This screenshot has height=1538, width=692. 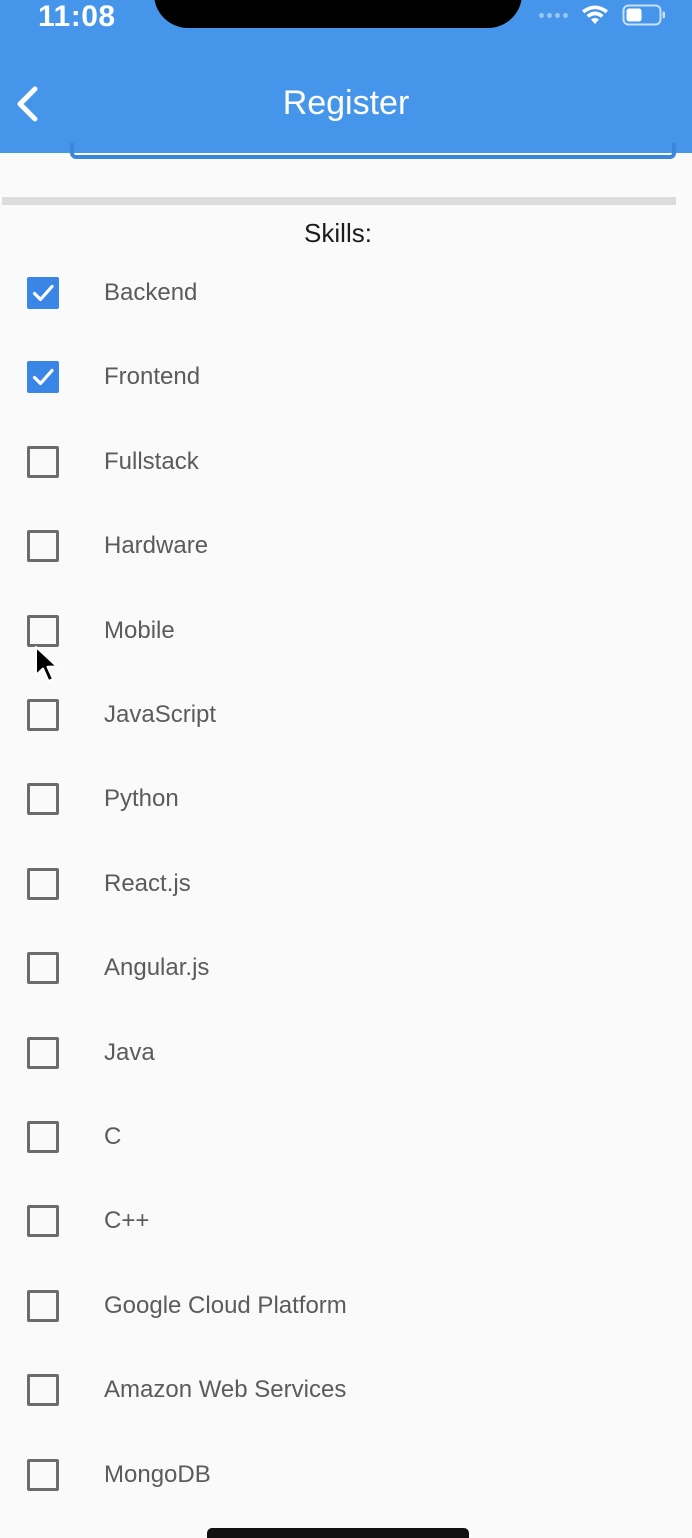 I want to click on skill-label: Python, so click(x=141, y=799).